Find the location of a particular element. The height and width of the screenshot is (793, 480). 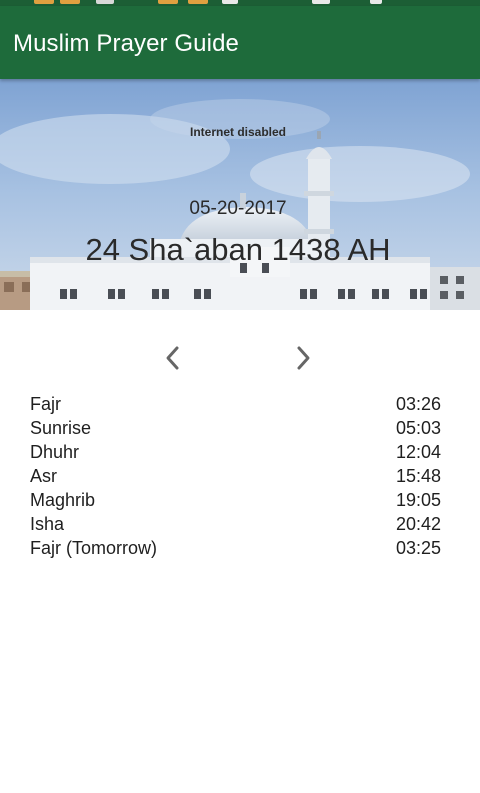

prayer-row-sunrise: Sunrise 05:03 is located at coordinates (235, 428).